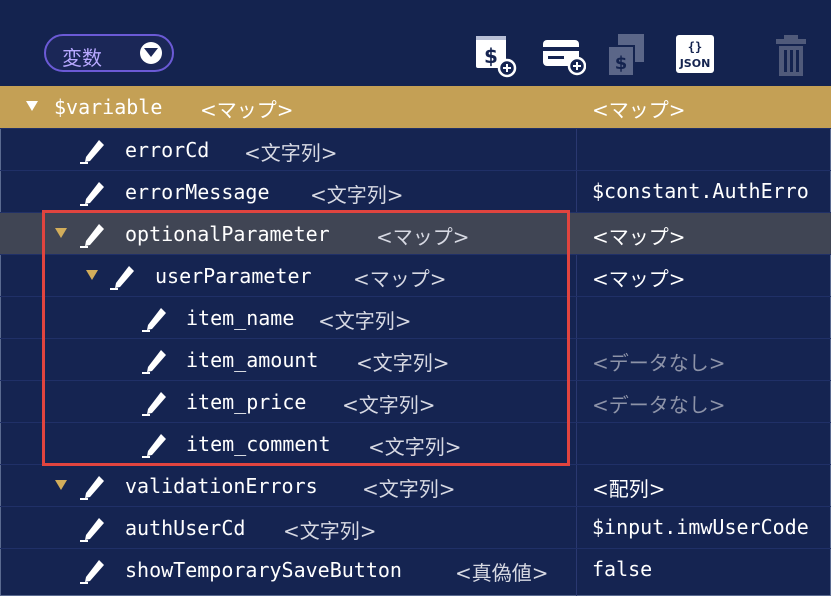  I want to click on delete-button, so click(792, 56).